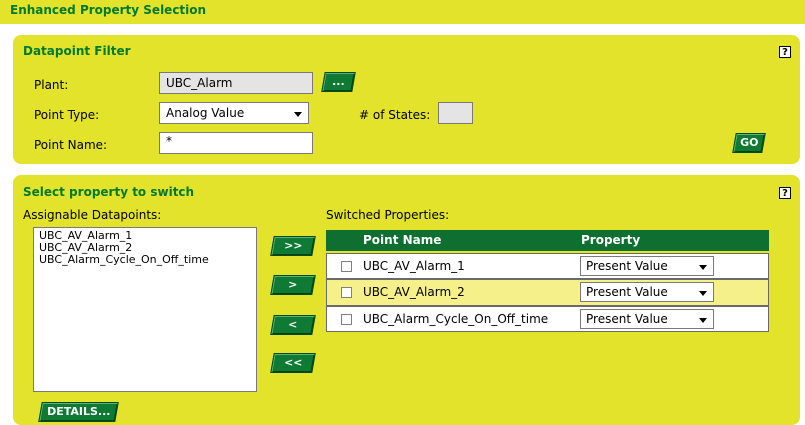 The width and height of the screenshot is (805, 425). Describe the element at coordinates (67, 115) in the screenshot. I see `point-type-label: Point Type:` at that location.